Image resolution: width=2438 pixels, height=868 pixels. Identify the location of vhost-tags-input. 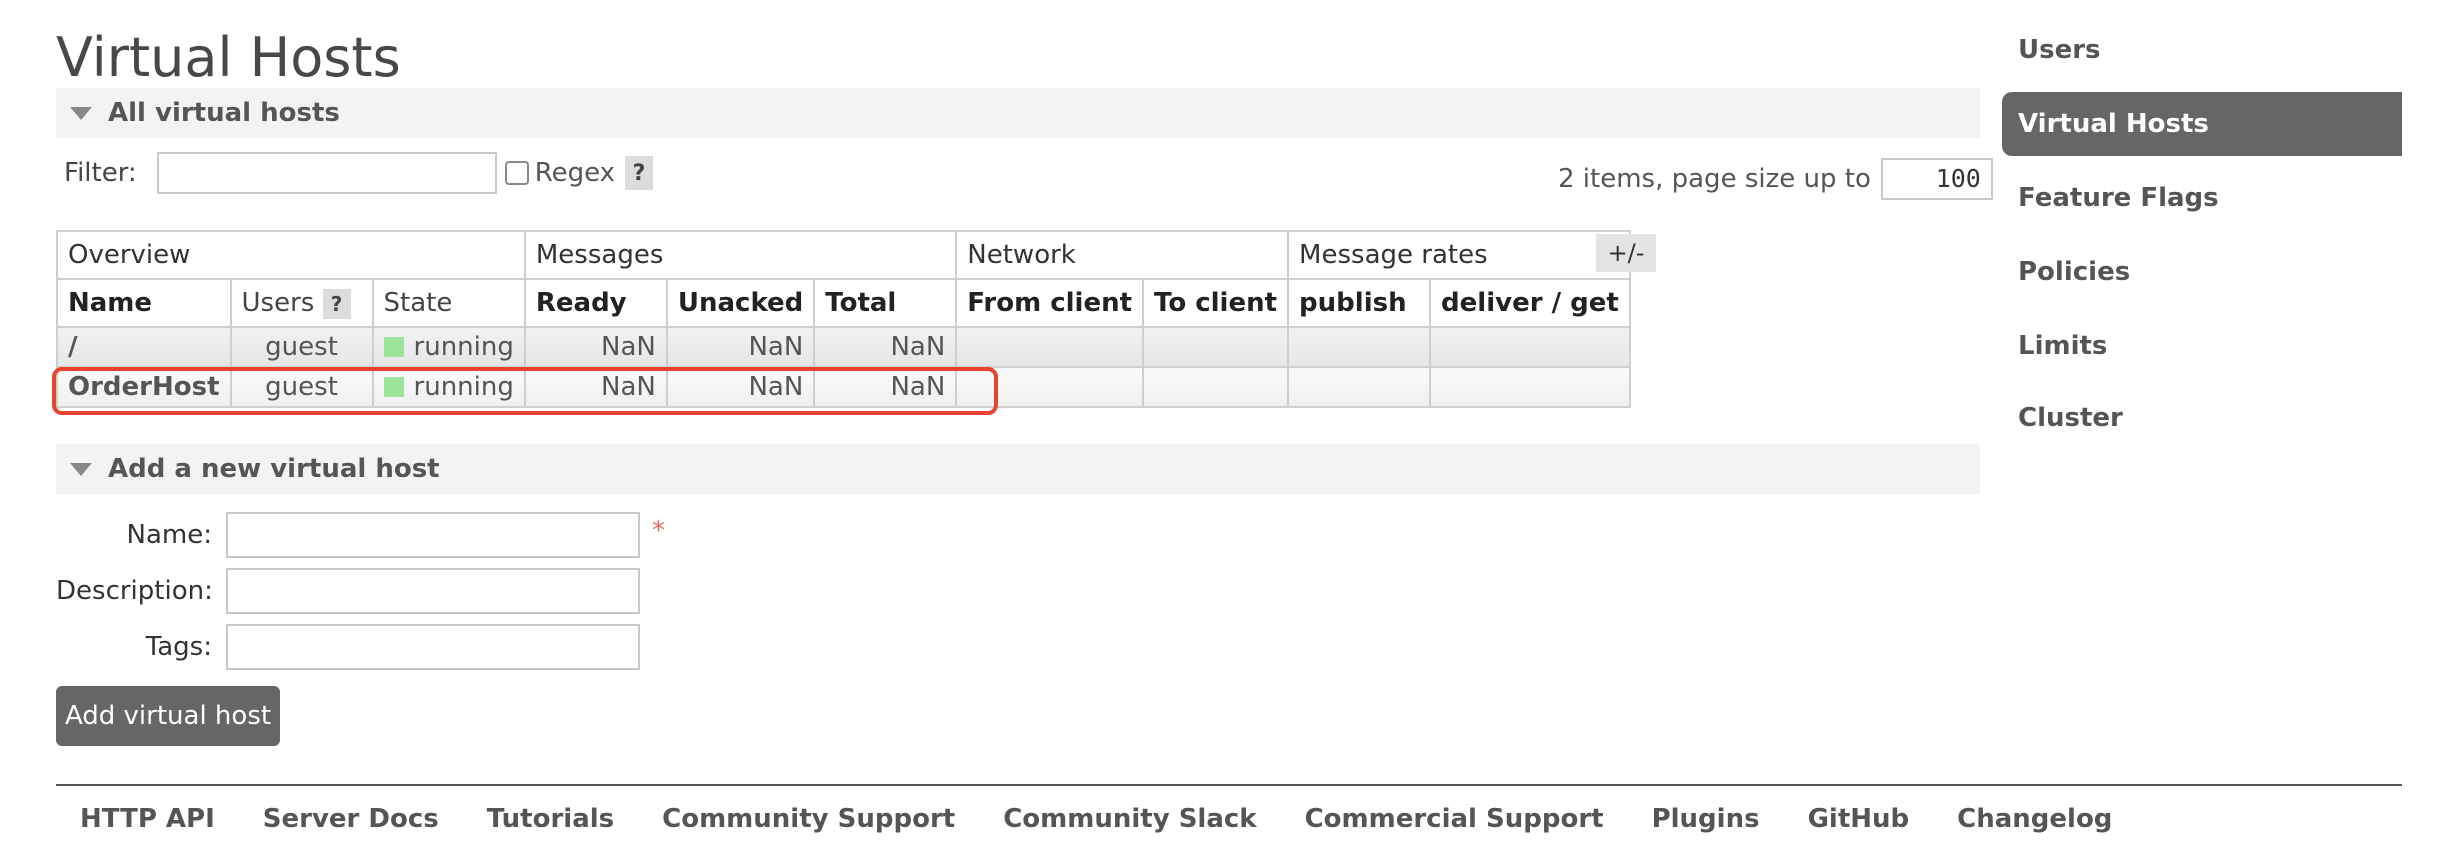
(433, 647).